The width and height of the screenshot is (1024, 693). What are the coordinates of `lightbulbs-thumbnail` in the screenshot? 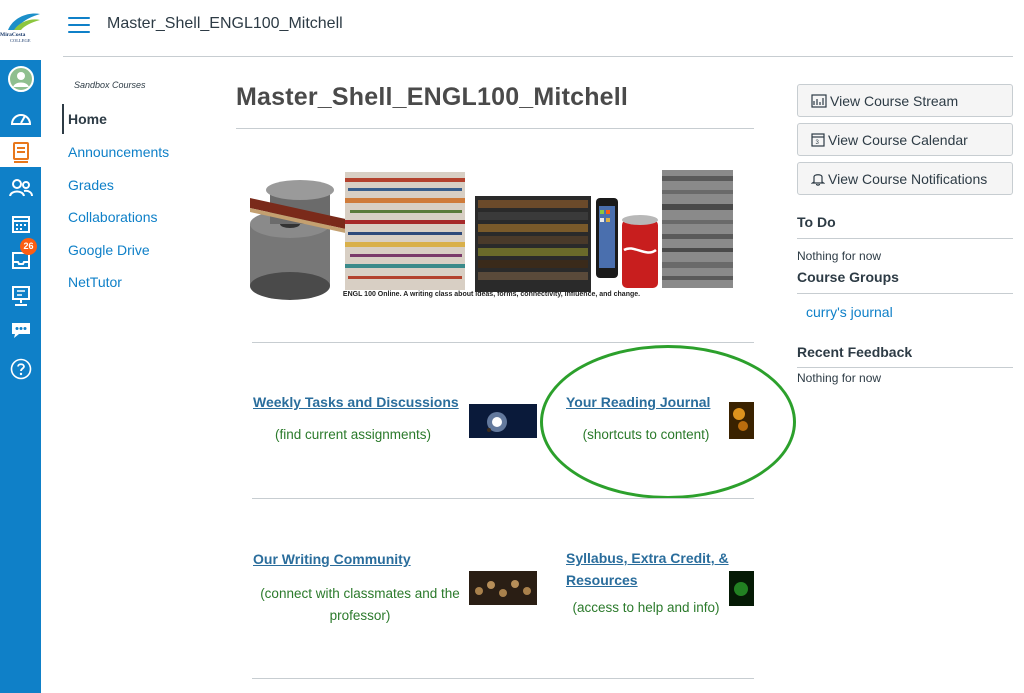 It's located at (503, 588).